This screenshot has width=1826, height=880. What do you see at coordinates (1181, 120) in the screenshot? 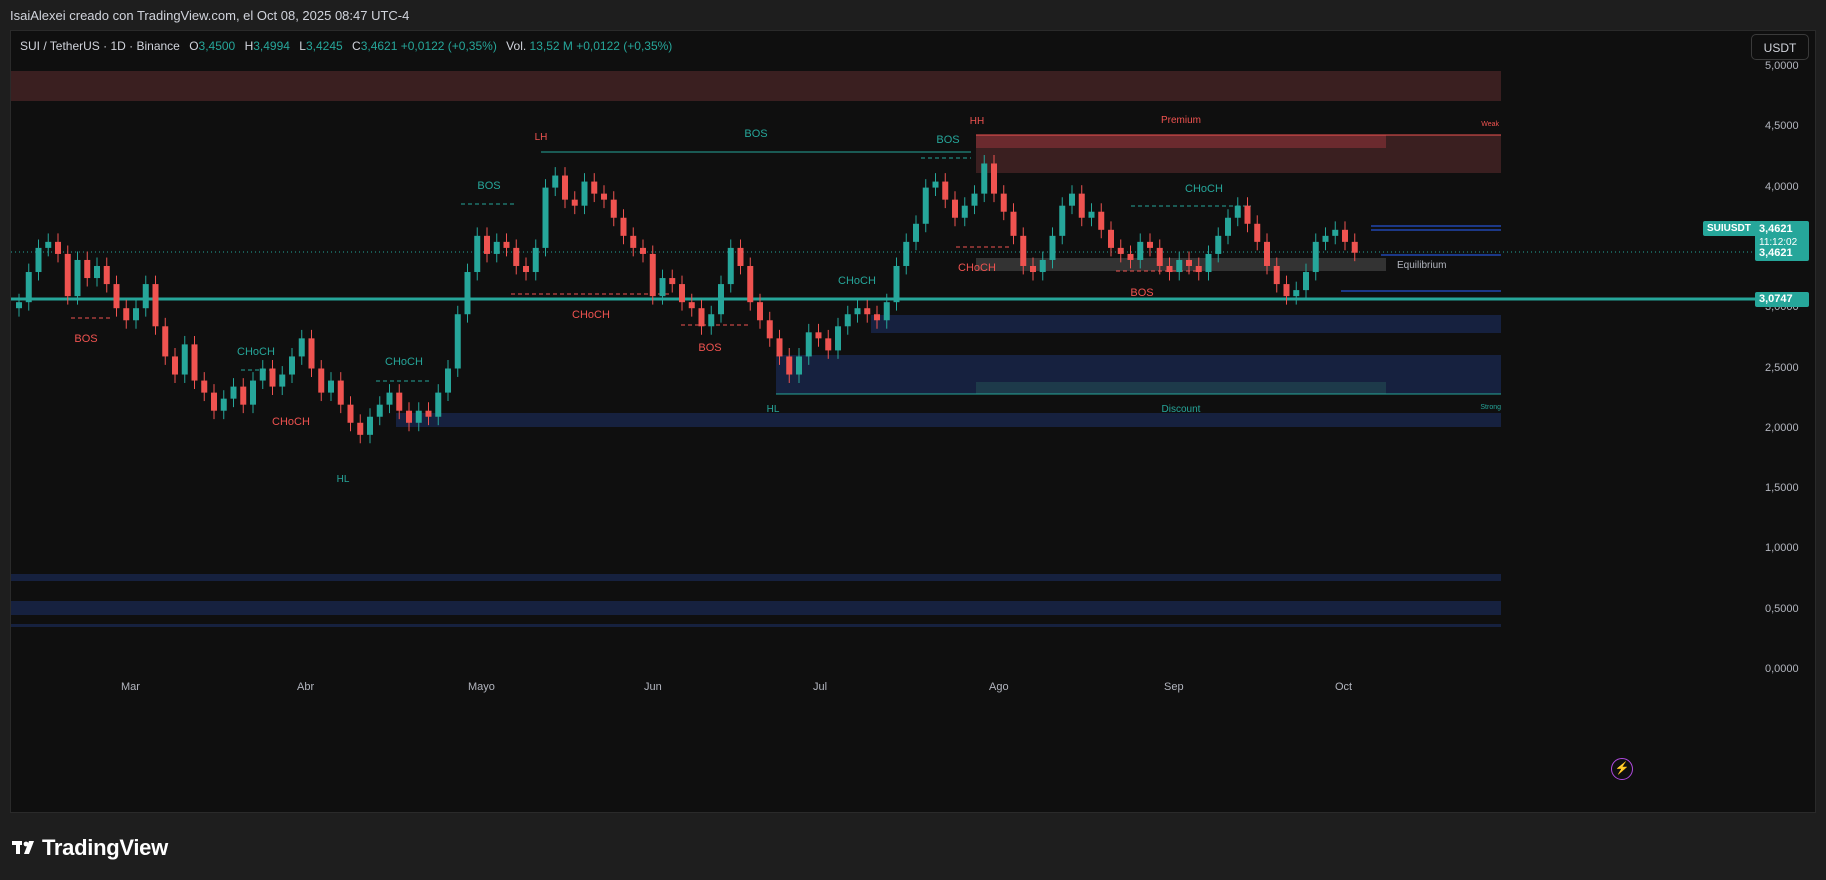
I see `label-premium: Premium` at bounding box center [1181, 120].